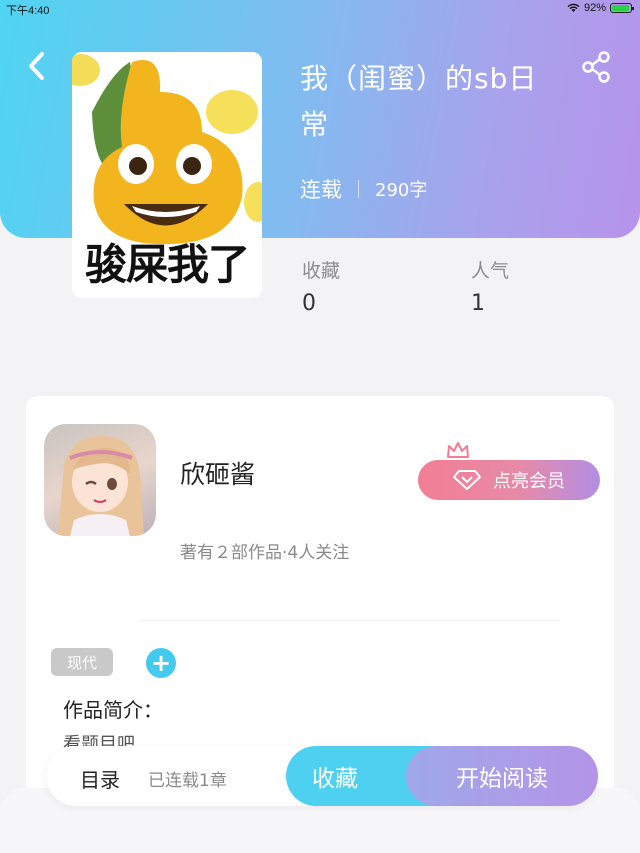 This screenshot has width=640, height=853. I want to click on share-button, so click(597, 67).